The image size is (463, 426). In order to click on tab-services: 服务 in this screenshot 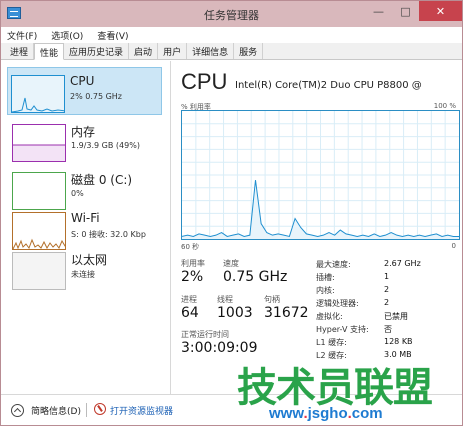, I will do `click(249, 51)`.